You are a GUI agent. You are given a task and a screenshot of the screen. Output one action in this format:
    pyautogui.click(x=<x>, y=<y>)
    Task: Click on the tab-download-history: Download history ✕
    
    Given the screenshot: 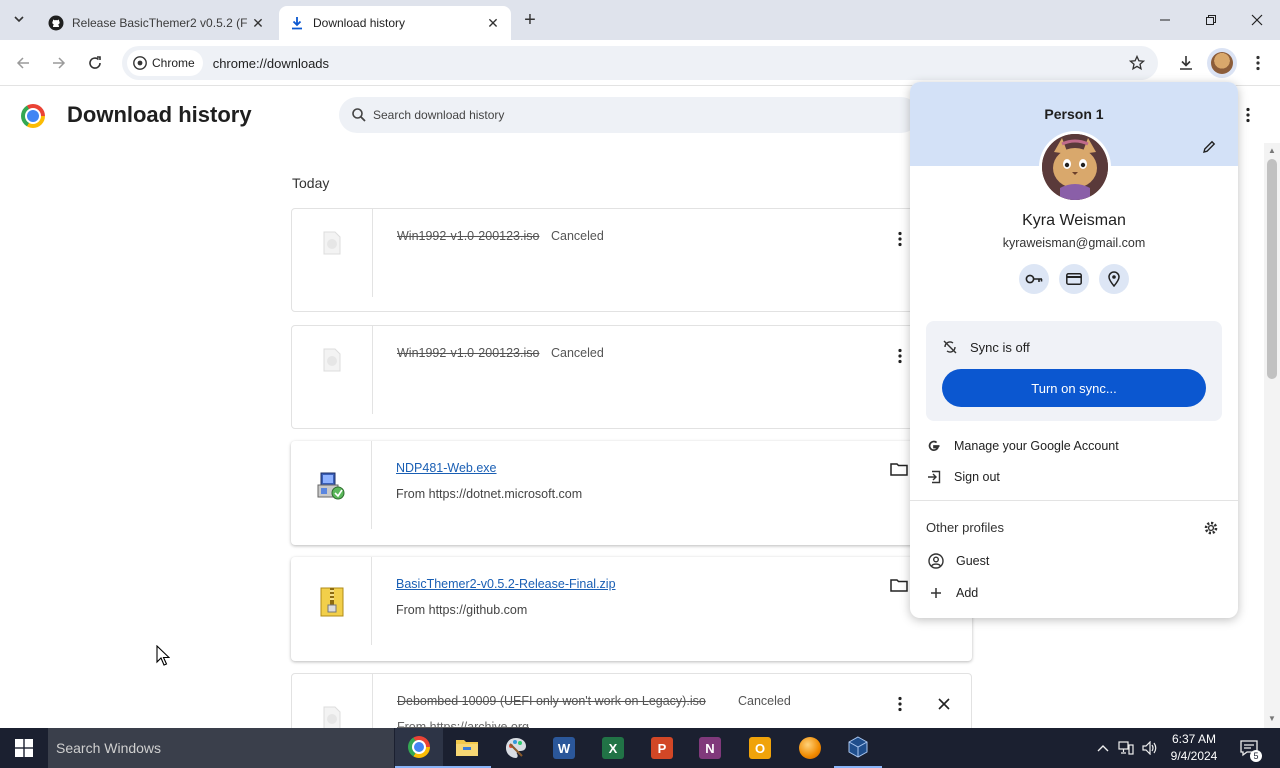 What is the action you would take?
    pyautogui.click(x=395, y=23)
    